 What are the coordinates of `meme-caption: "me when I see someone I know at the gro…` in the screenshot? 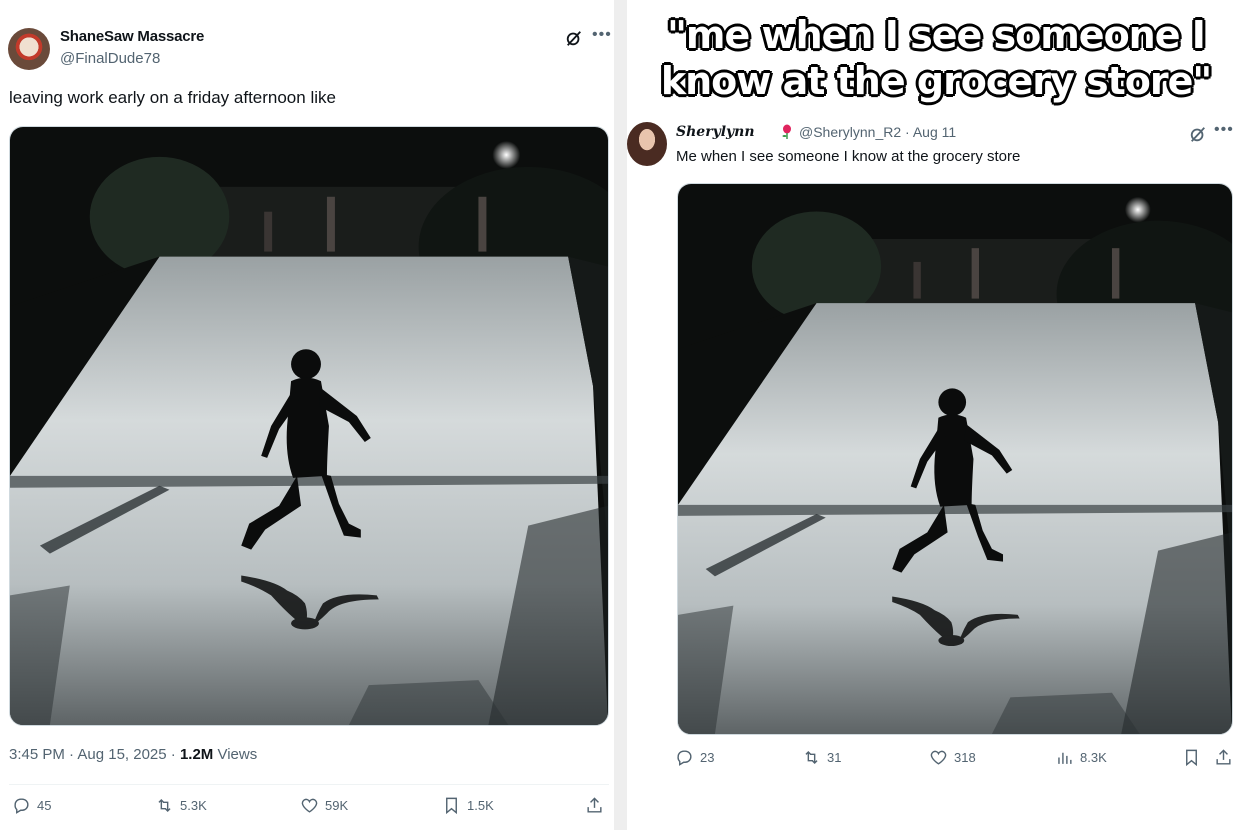 It's located at (936, 58).